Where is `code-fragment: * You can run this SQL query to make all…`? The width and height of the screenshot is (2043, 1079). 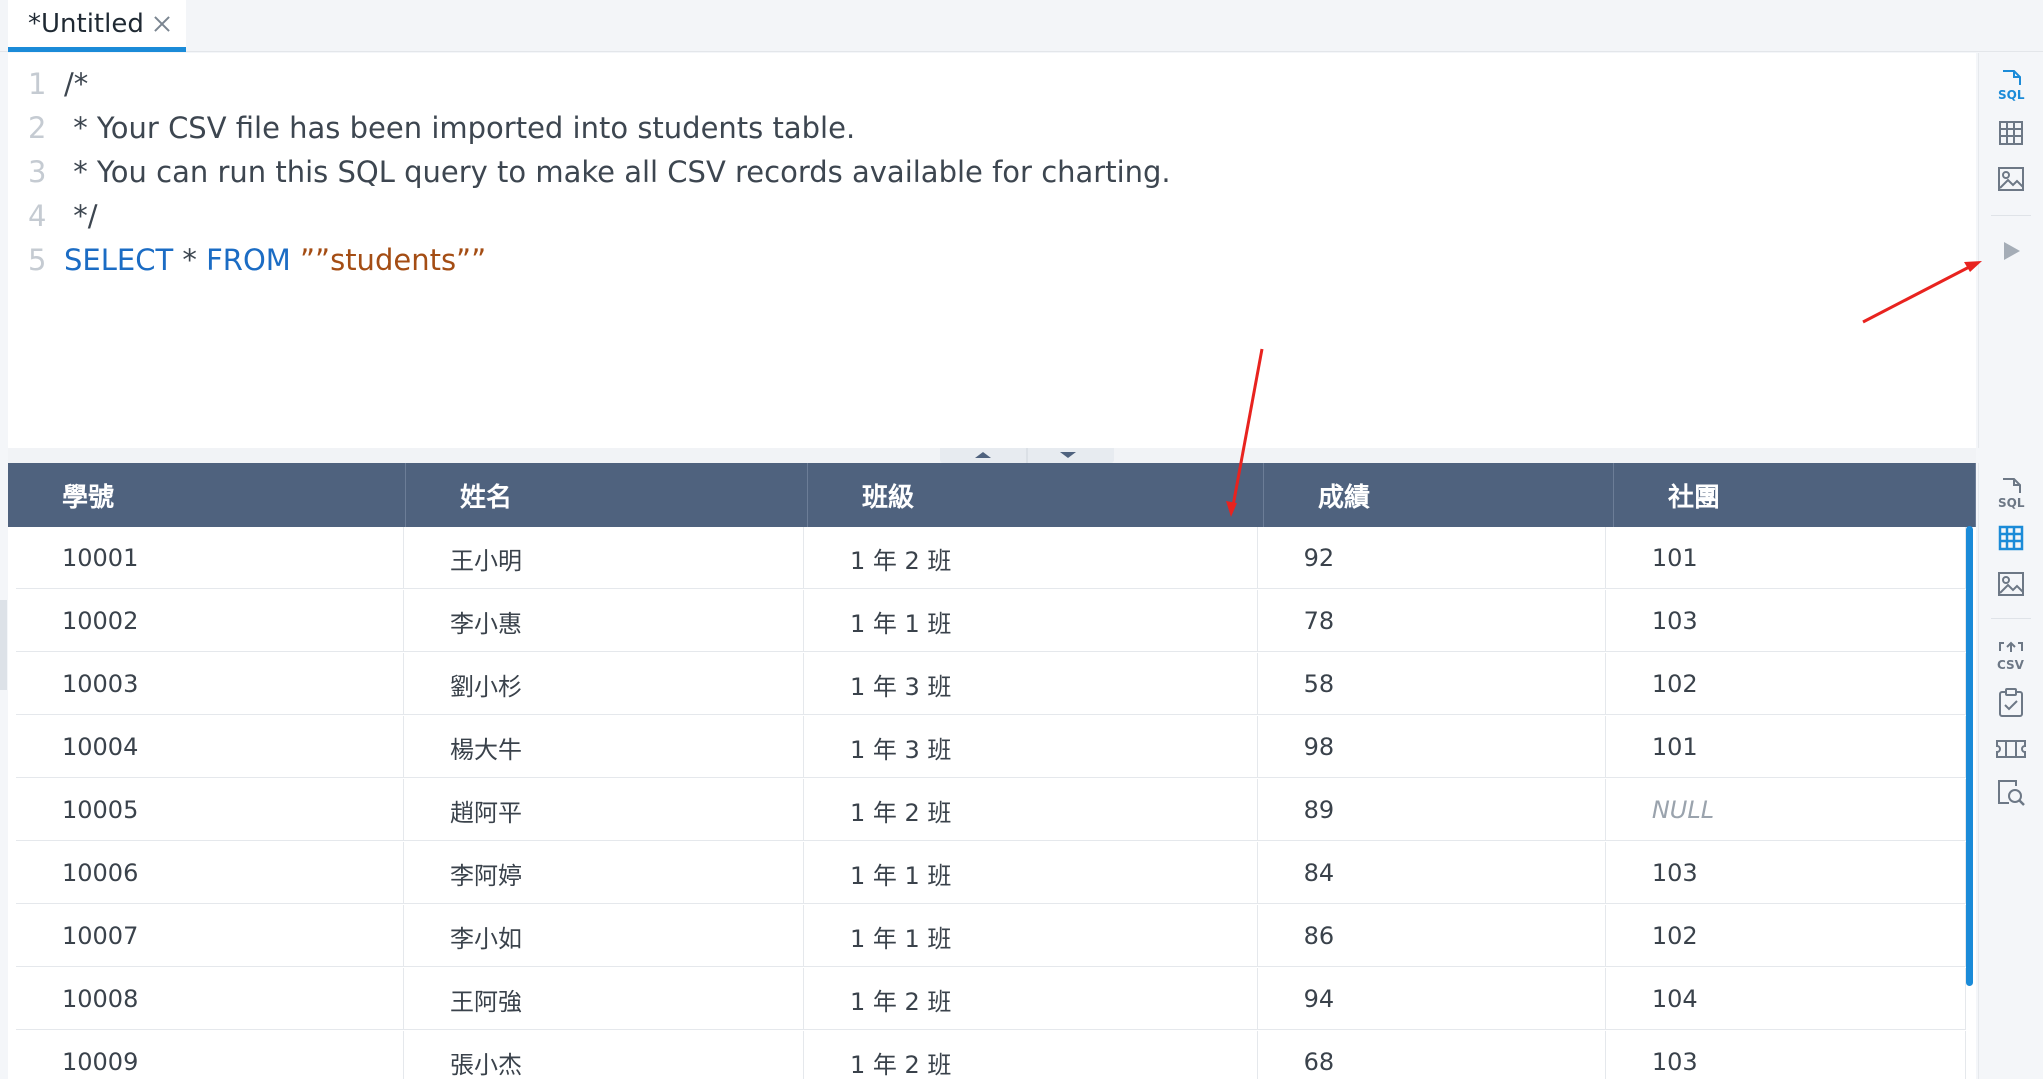
code-fragment: * You can run this SQL query to make all… is located at coordinates (617, 172).